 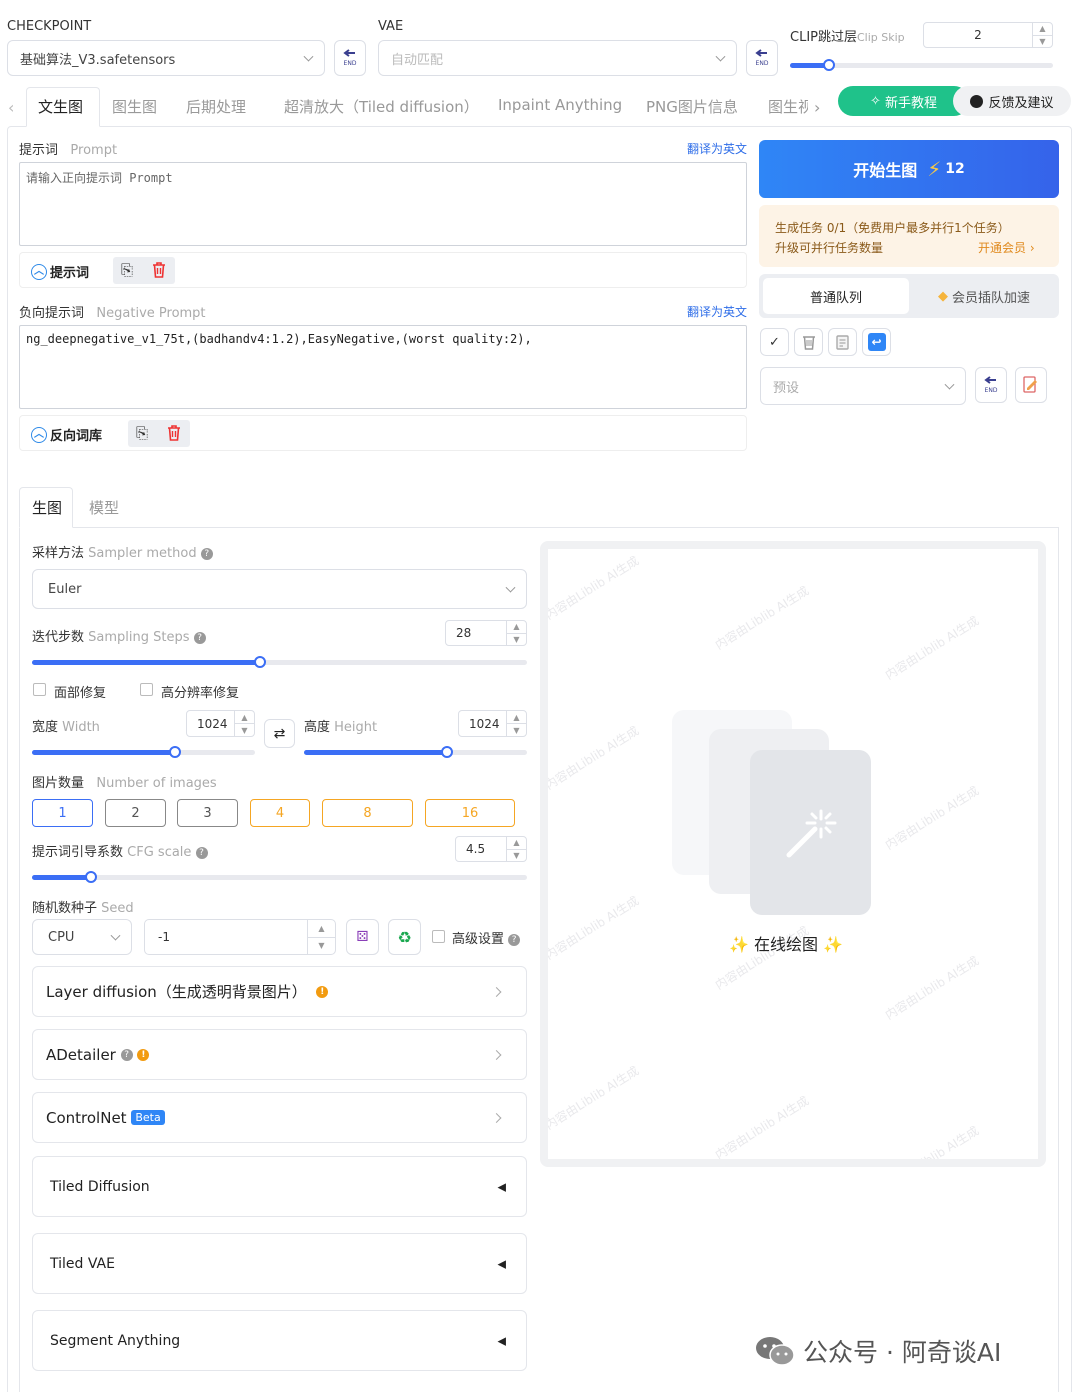 I want to click on width-slider-knob, so click(x=175, y=752).